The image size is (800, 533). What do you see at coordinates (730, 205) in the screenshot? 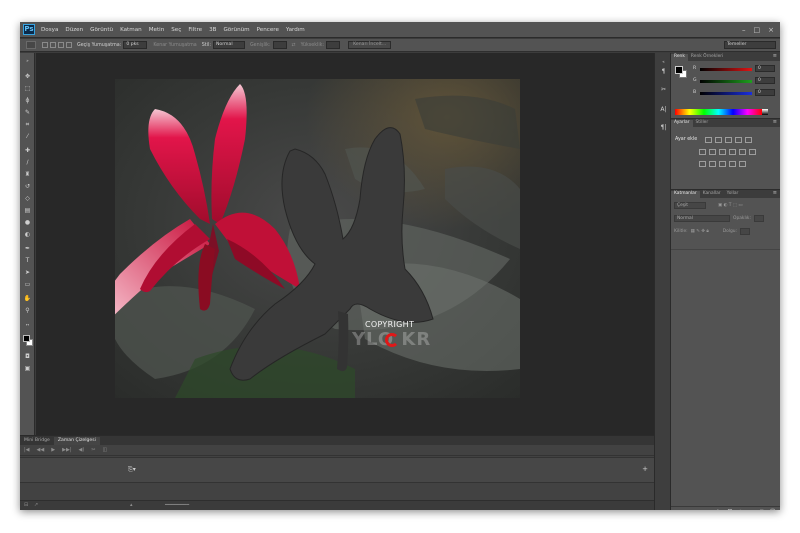
I see `filter-icons: ▣ ◐ T ⬚ ▭` at bounding box center [730, 205].